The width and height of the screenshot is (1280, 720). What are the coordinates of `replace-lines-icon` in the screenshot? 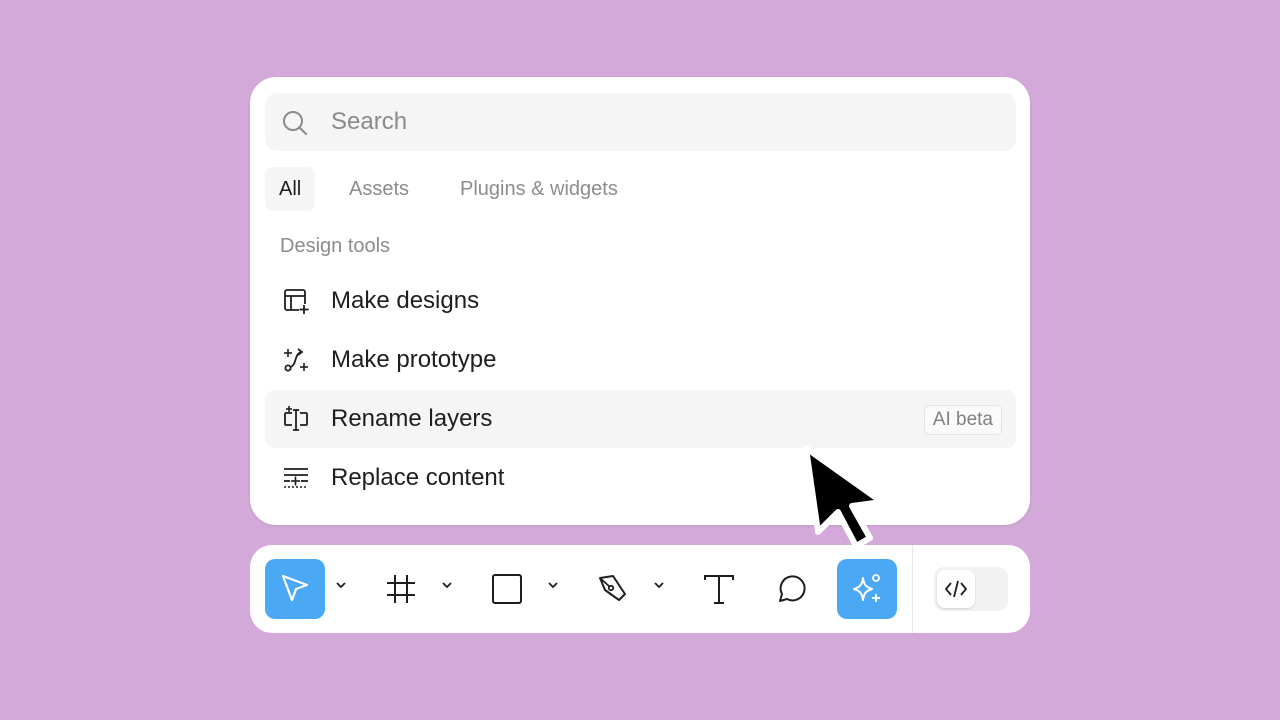 It's located at (296, 478).